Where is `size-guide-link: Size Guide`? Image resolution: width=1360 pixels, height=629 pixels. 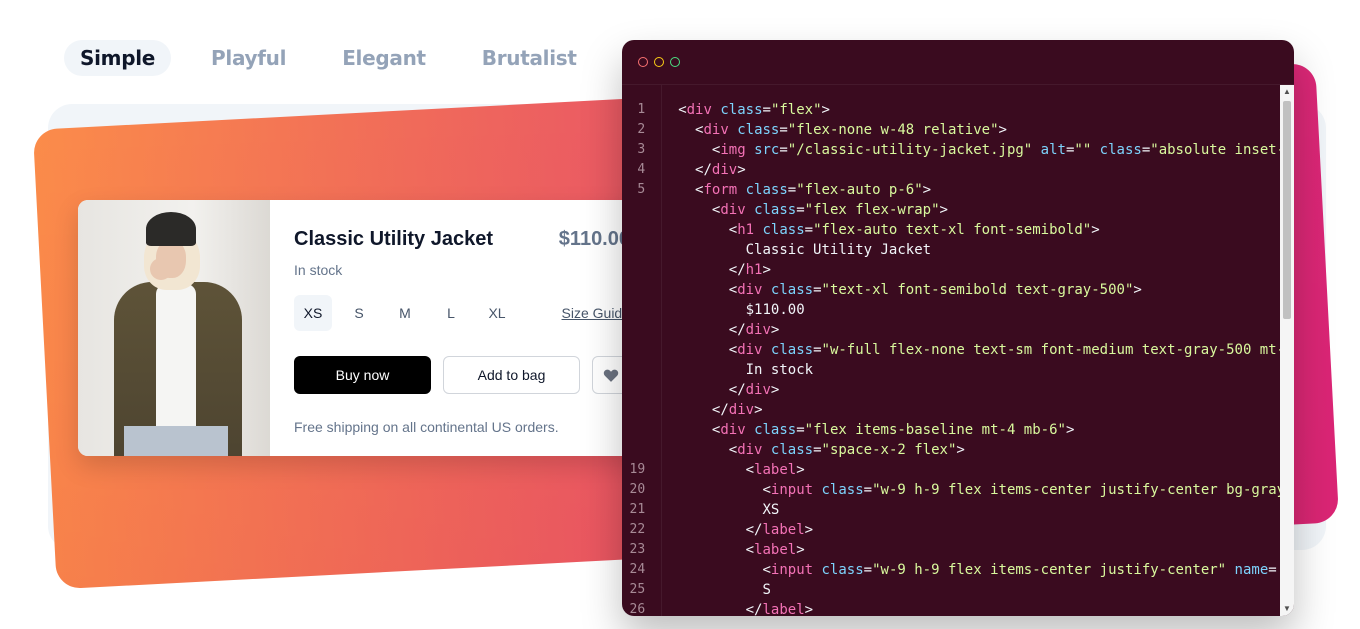
size-guide-link: Size Guide is located at coordinates (596, 313).